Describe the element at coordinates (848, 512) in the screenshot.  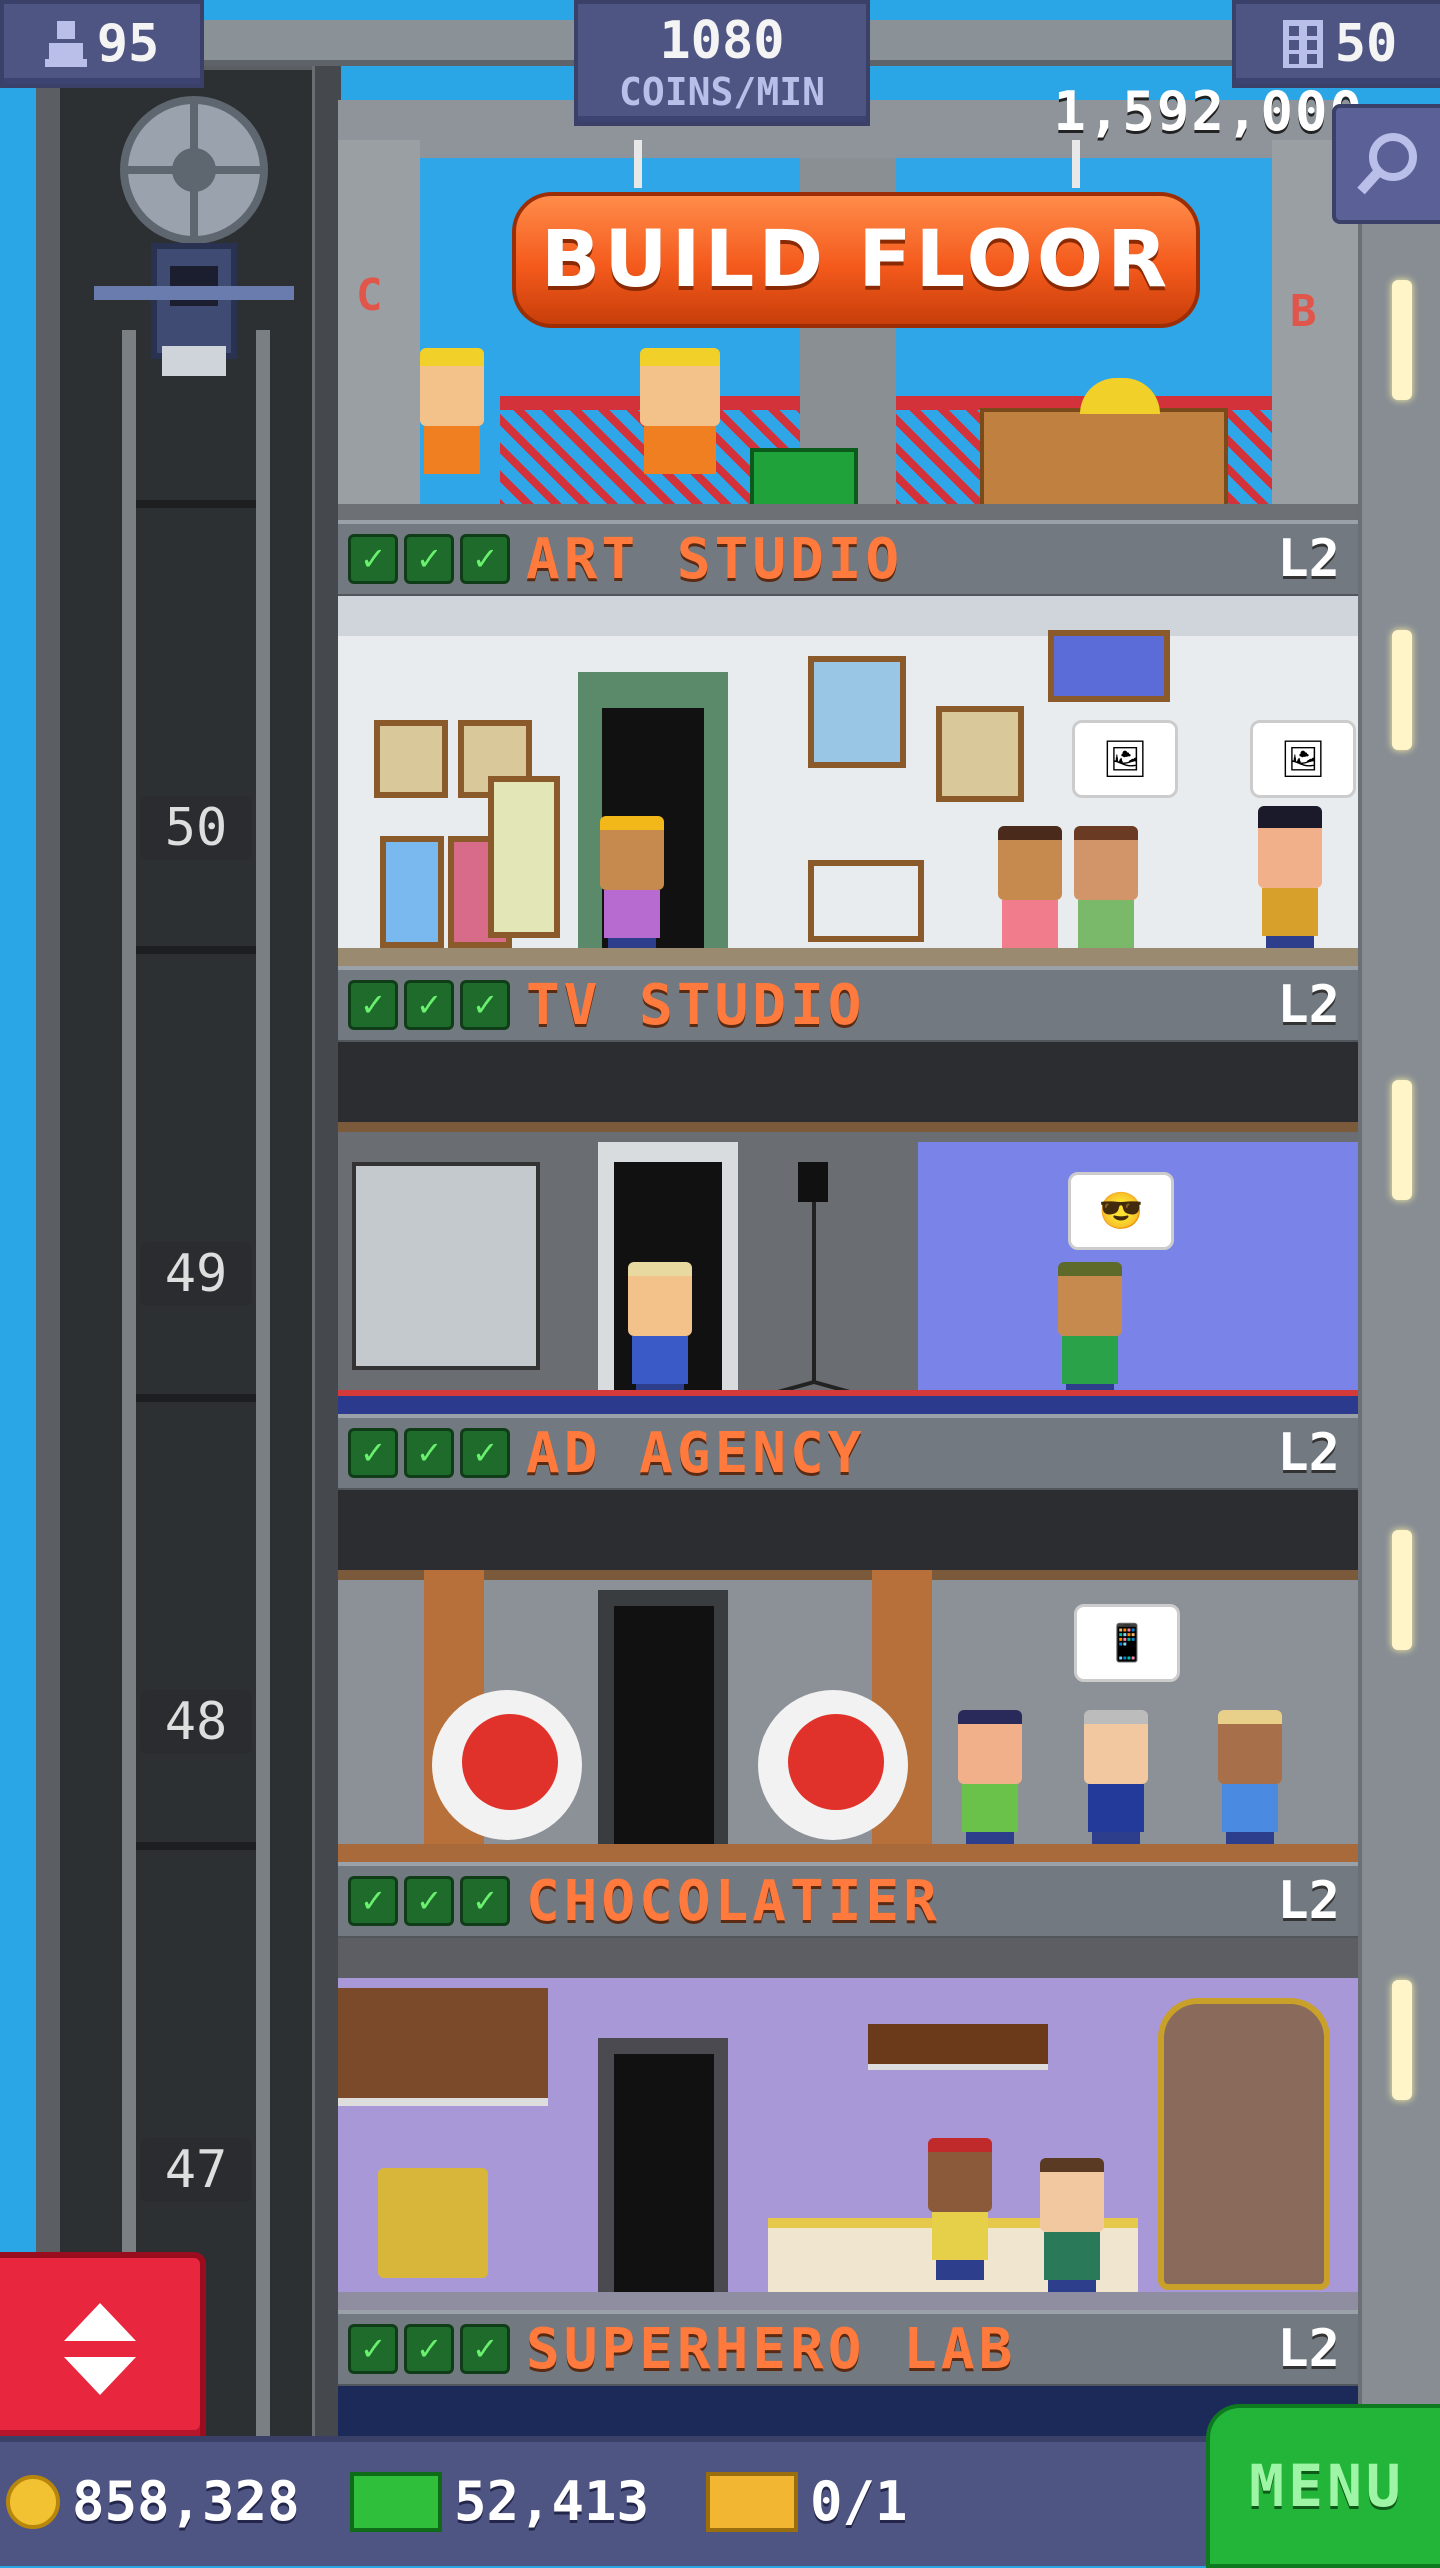
I see `construction-floor` at that location.